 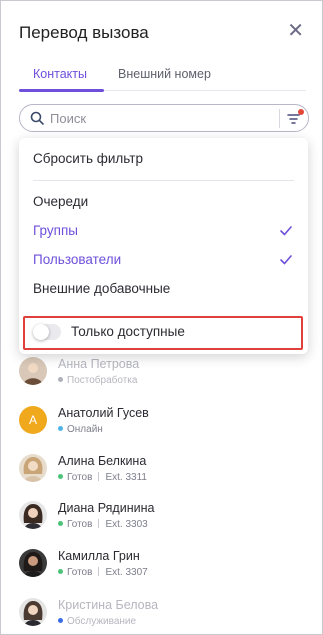 I want to click on toggle-knob, so click(x=41, y=332).